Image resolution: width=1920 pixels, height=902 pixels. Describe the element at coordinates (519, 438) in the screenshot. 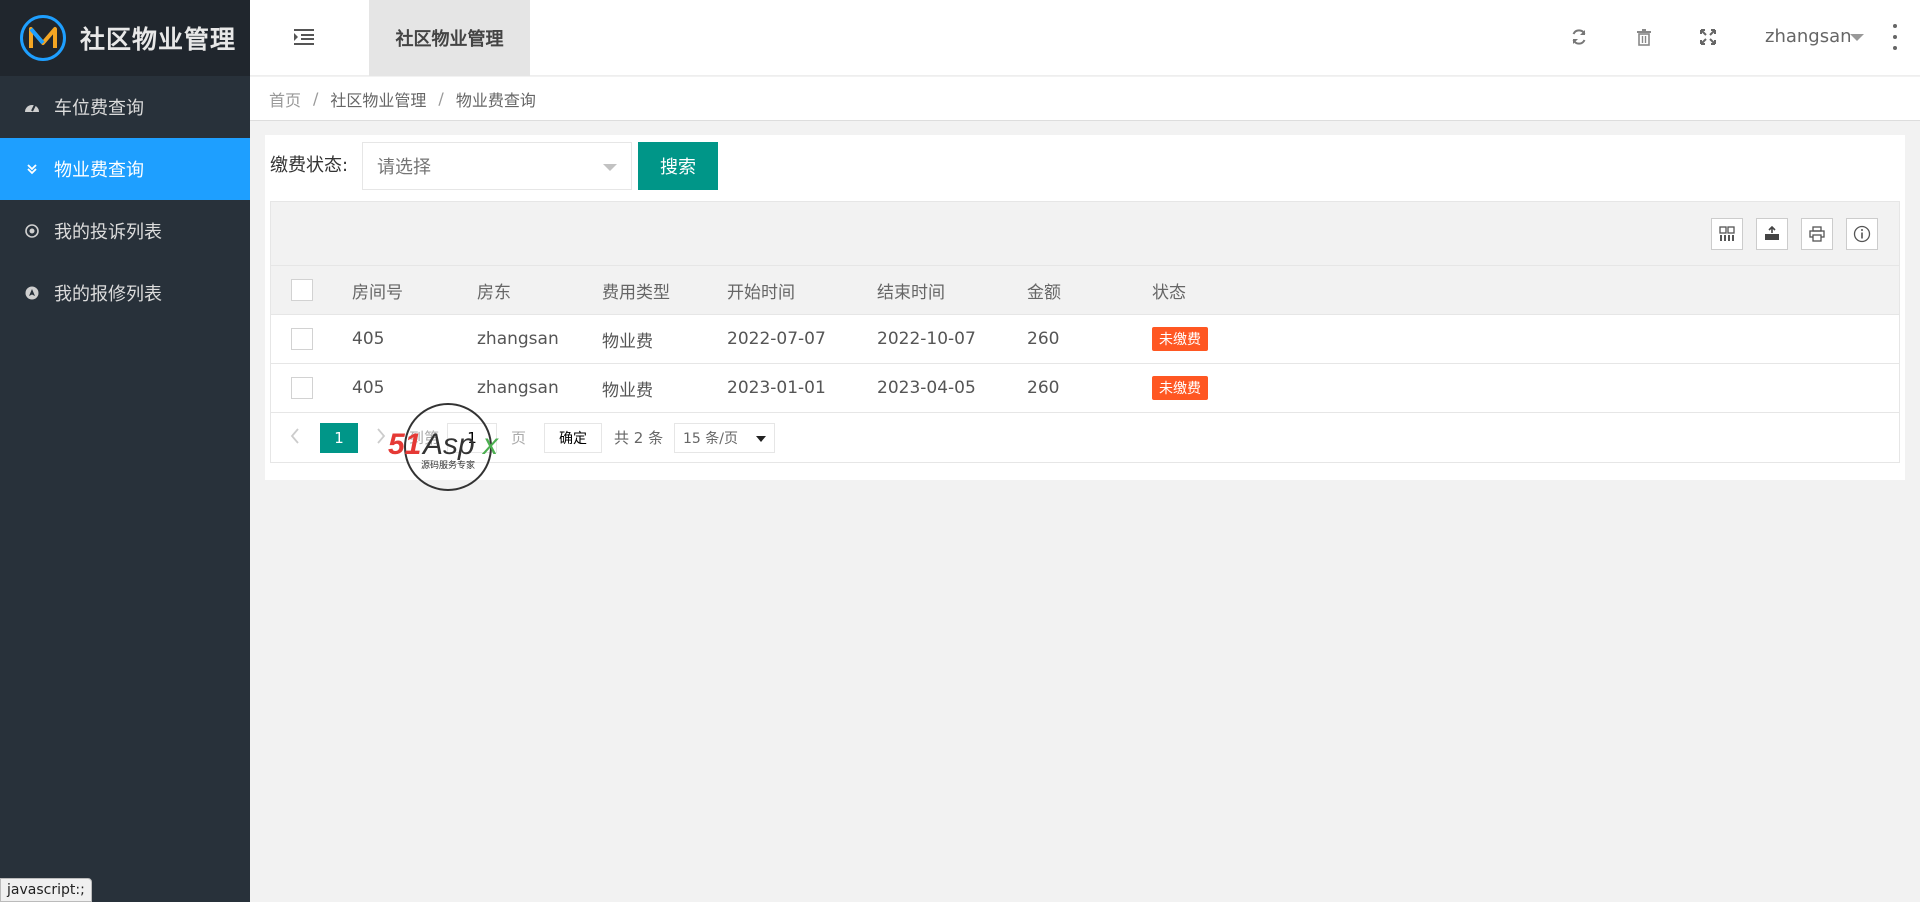

I see `page-label: 页` at that location.